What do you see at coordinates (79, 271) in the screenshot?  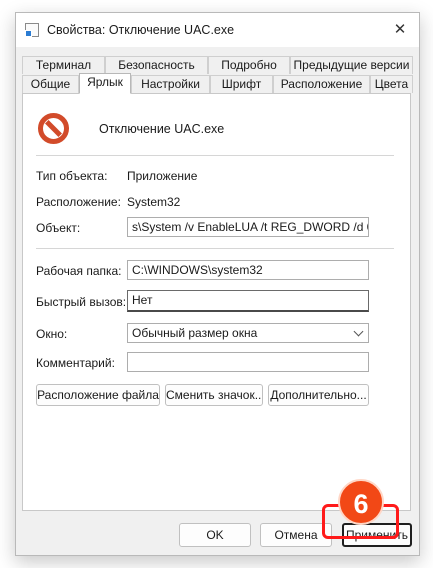 I see `start-in-label: Рабочая папка:` at bounding box center [79, 271].